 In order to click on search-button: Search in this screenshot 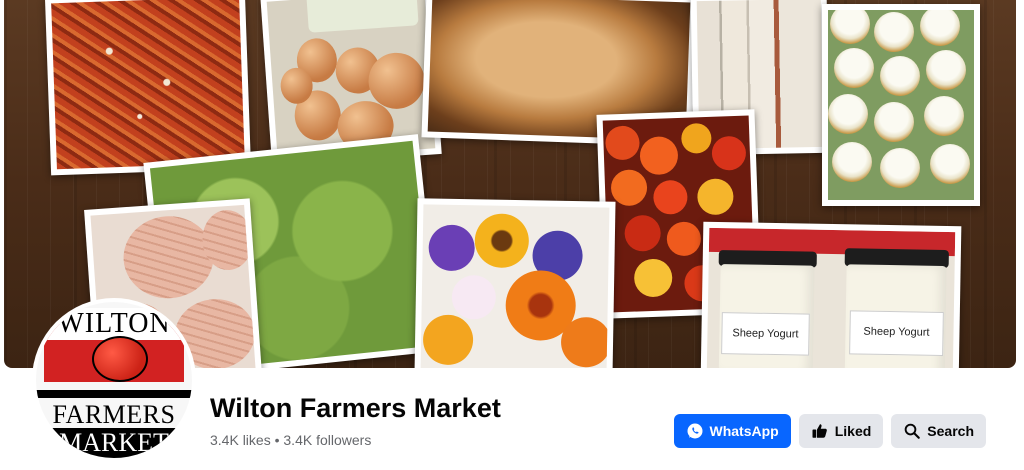, I will do `click(938, 431)`.